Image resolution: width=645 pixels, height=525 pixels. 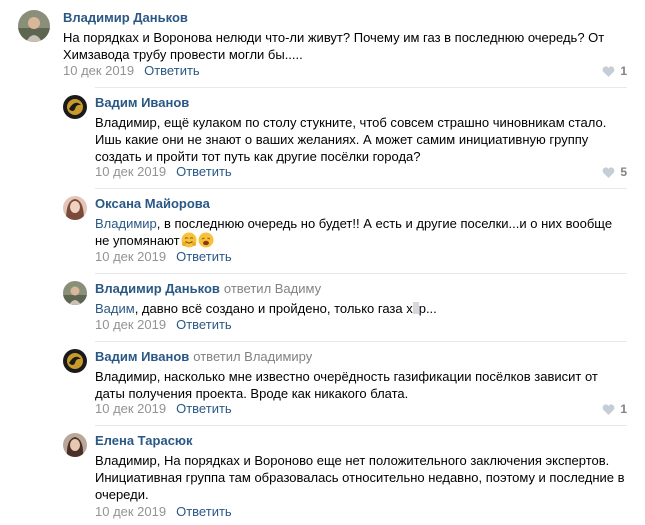 I want to click on like-count: 5, so click(x=623, y=172).